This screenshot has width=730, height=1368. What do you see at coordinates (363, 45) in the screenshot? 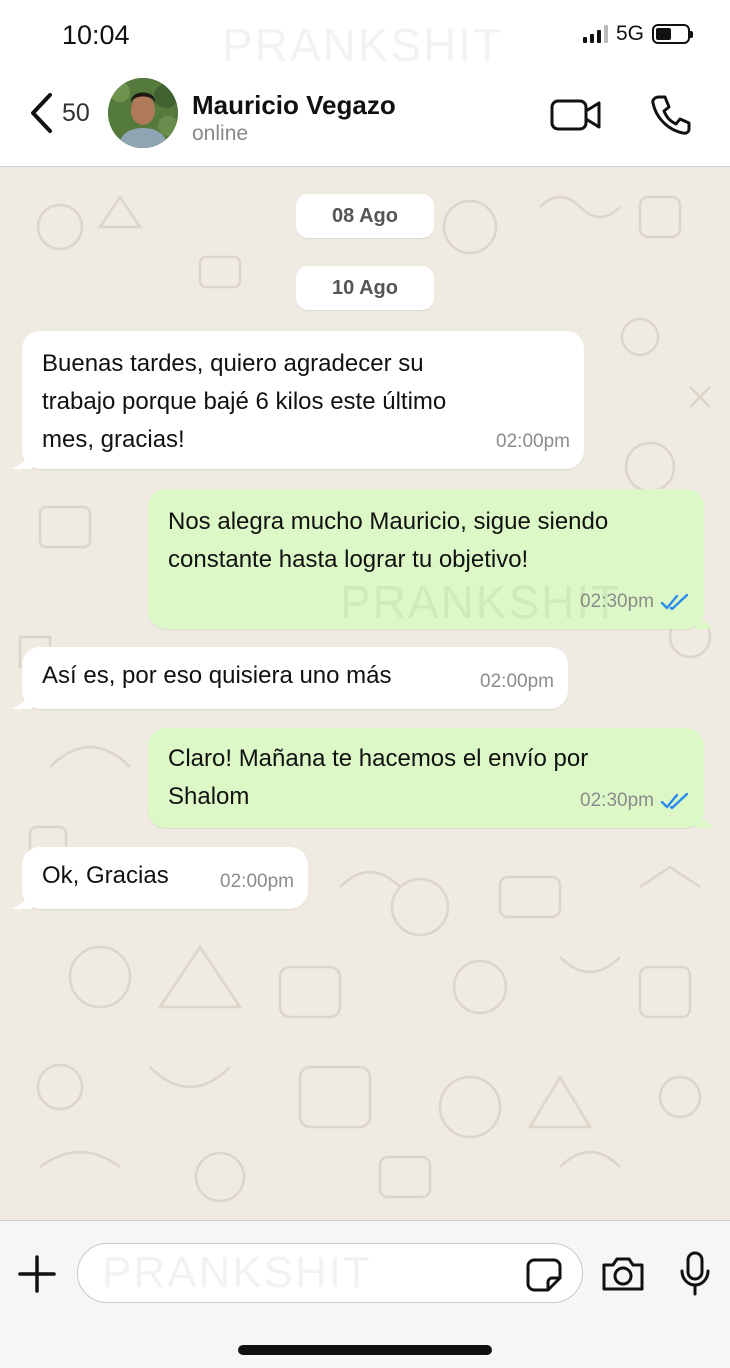
I see `watermark: PRANKSHIT` at bounding box center [363, 45].